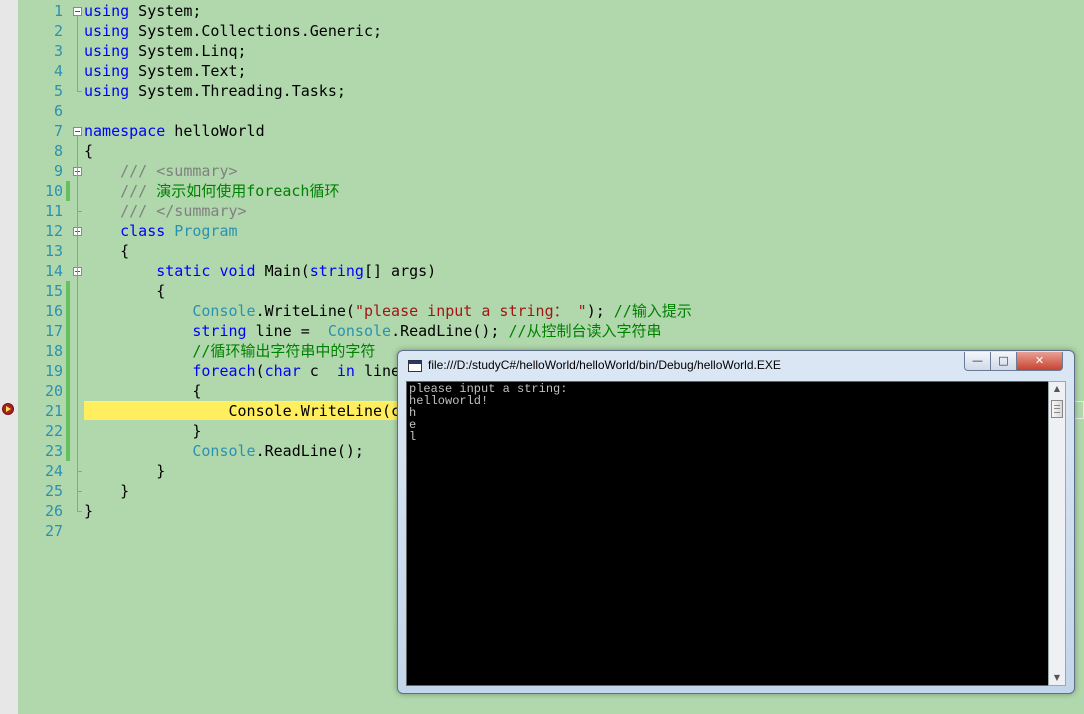  I want to click on code-token: static void, so click(170, 271).